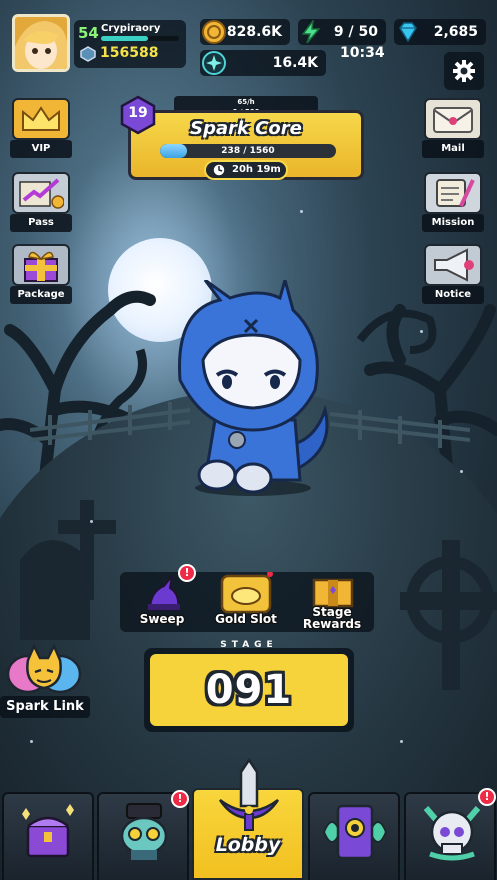 The image size is (497, 880). What do you see at coordinates (332, 618) in the screenshot?
I see `stage-rewards-label: Stage Rewards` at bounding box center [332, 618].